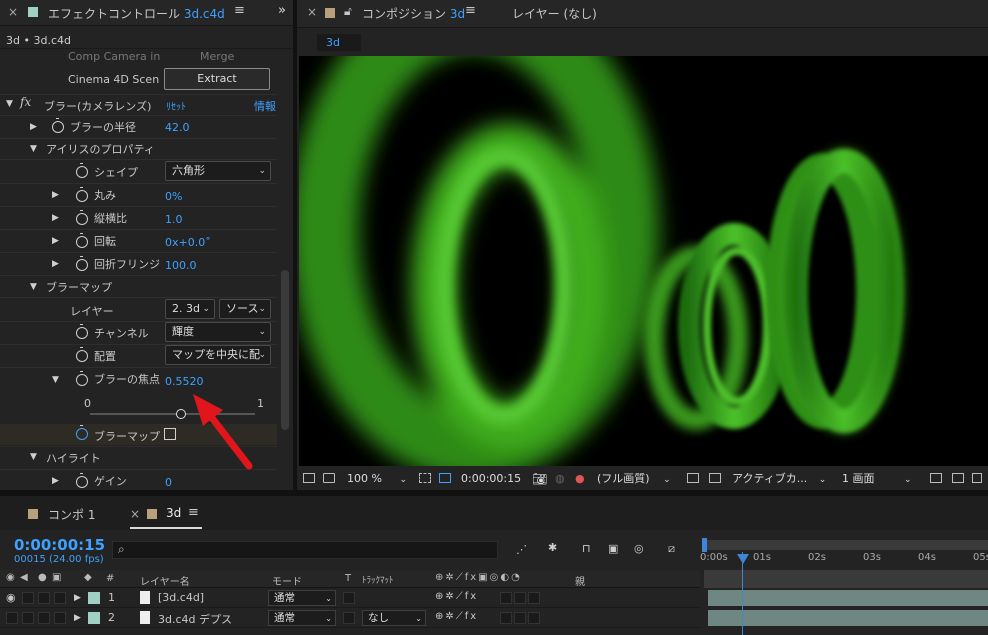 This screenshot has height=635, width=988. I want to click on blur-map-invert-checkbox, so click(170, 434).